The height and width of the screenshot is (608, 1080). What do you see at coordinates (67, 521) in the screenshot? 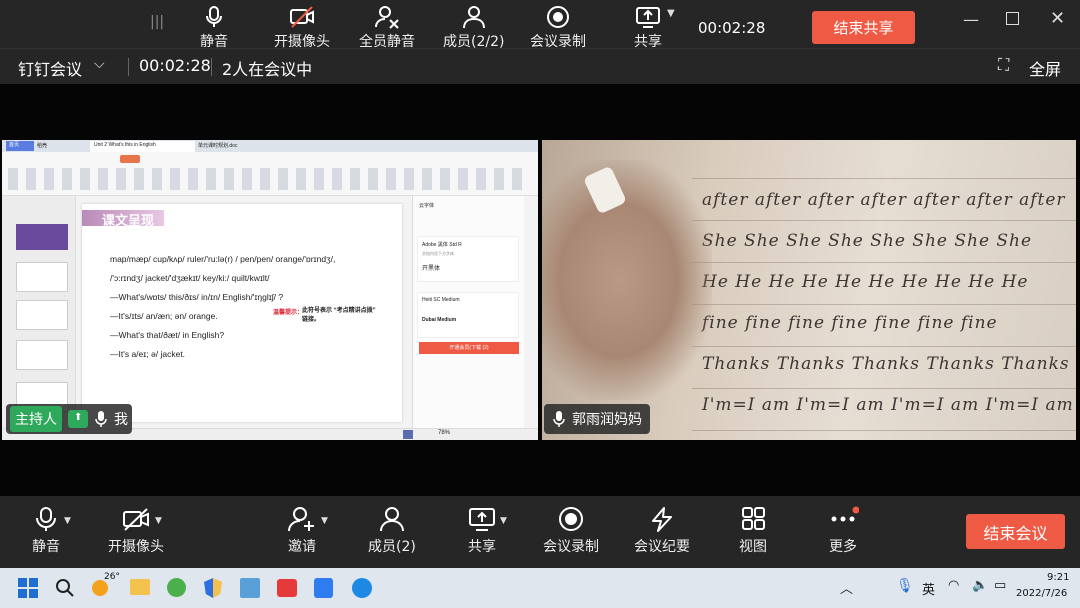
I see `mic-dropdown-icon: ▼` at bounding box center [67, 521].